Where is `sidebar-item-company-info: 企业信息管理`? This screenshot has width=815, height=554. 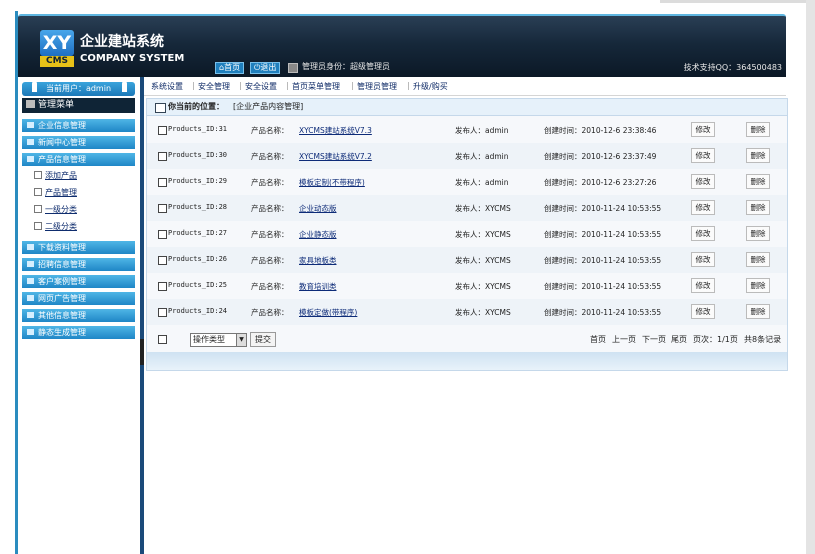 sidebar-item-company-info: 企业信息管理 is located at coordinates (78, 126).